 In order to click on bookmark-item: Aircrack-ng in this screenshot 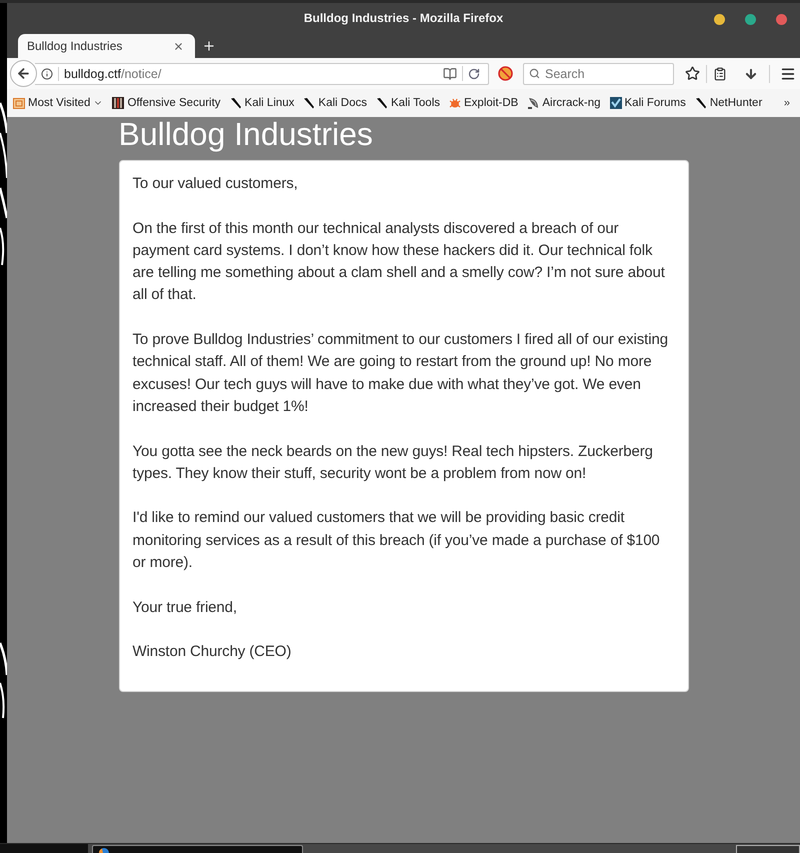, I will do `click(564, 103)`.